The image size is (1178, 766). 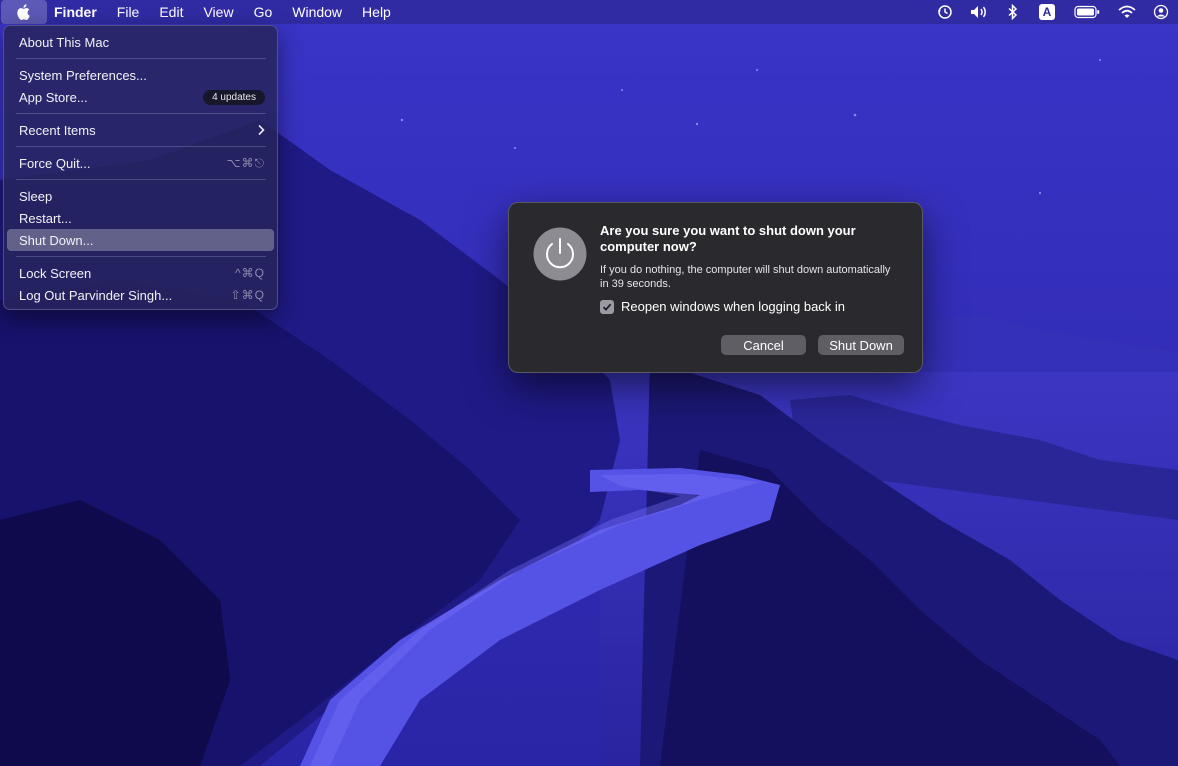 I want to click on checkbox-label: Reopen windows when logging back in, so click(x=733, y=306).